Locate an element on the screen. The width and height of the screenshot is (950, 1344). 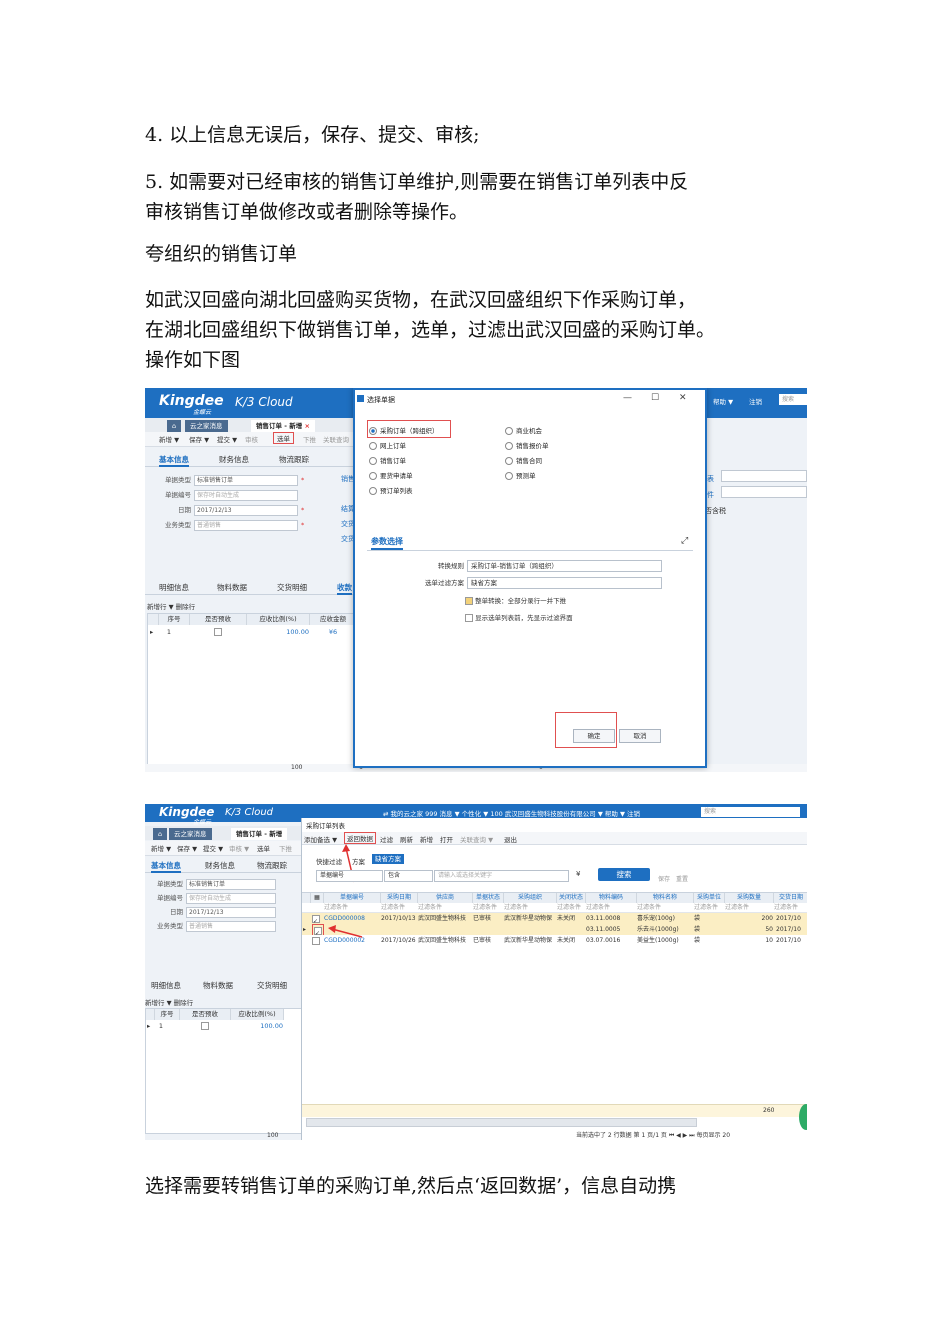
radio-contract: 销售合同 is located at coordinates (523, 460).